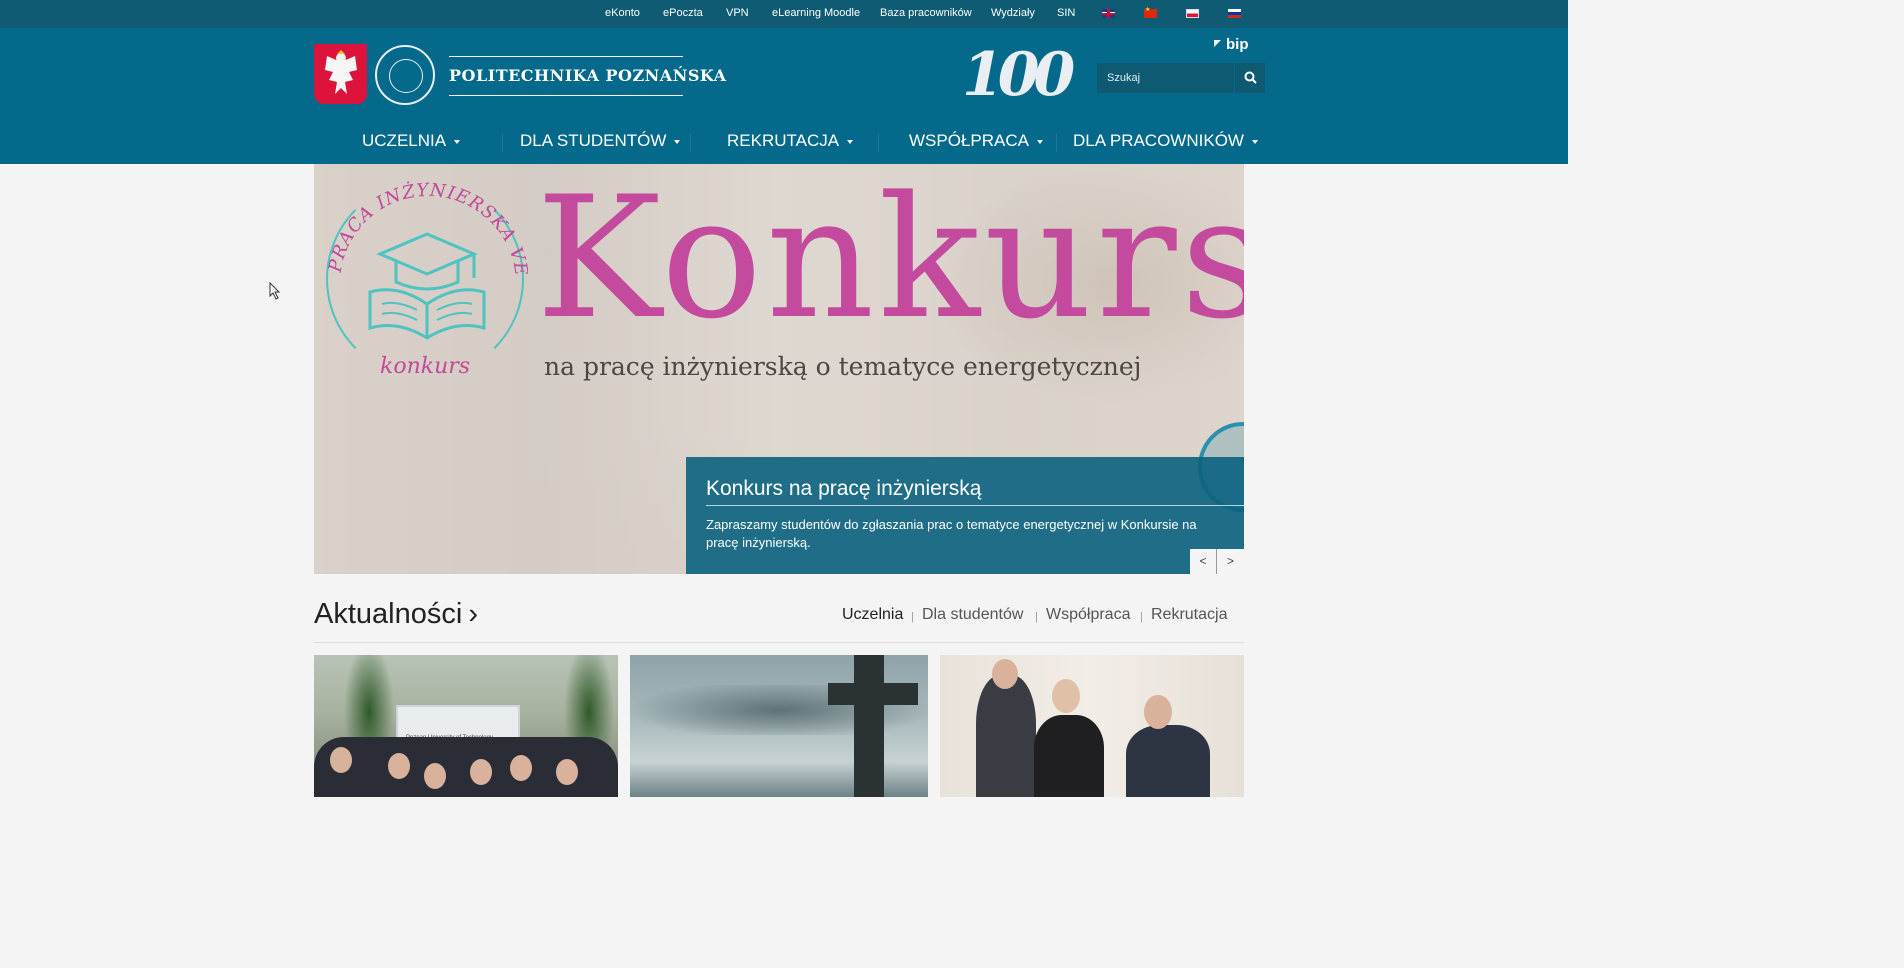 The height and width of the screenshot is (968, 1904). I want to click on link-epoczta: ePoczta, so click(683, 13).